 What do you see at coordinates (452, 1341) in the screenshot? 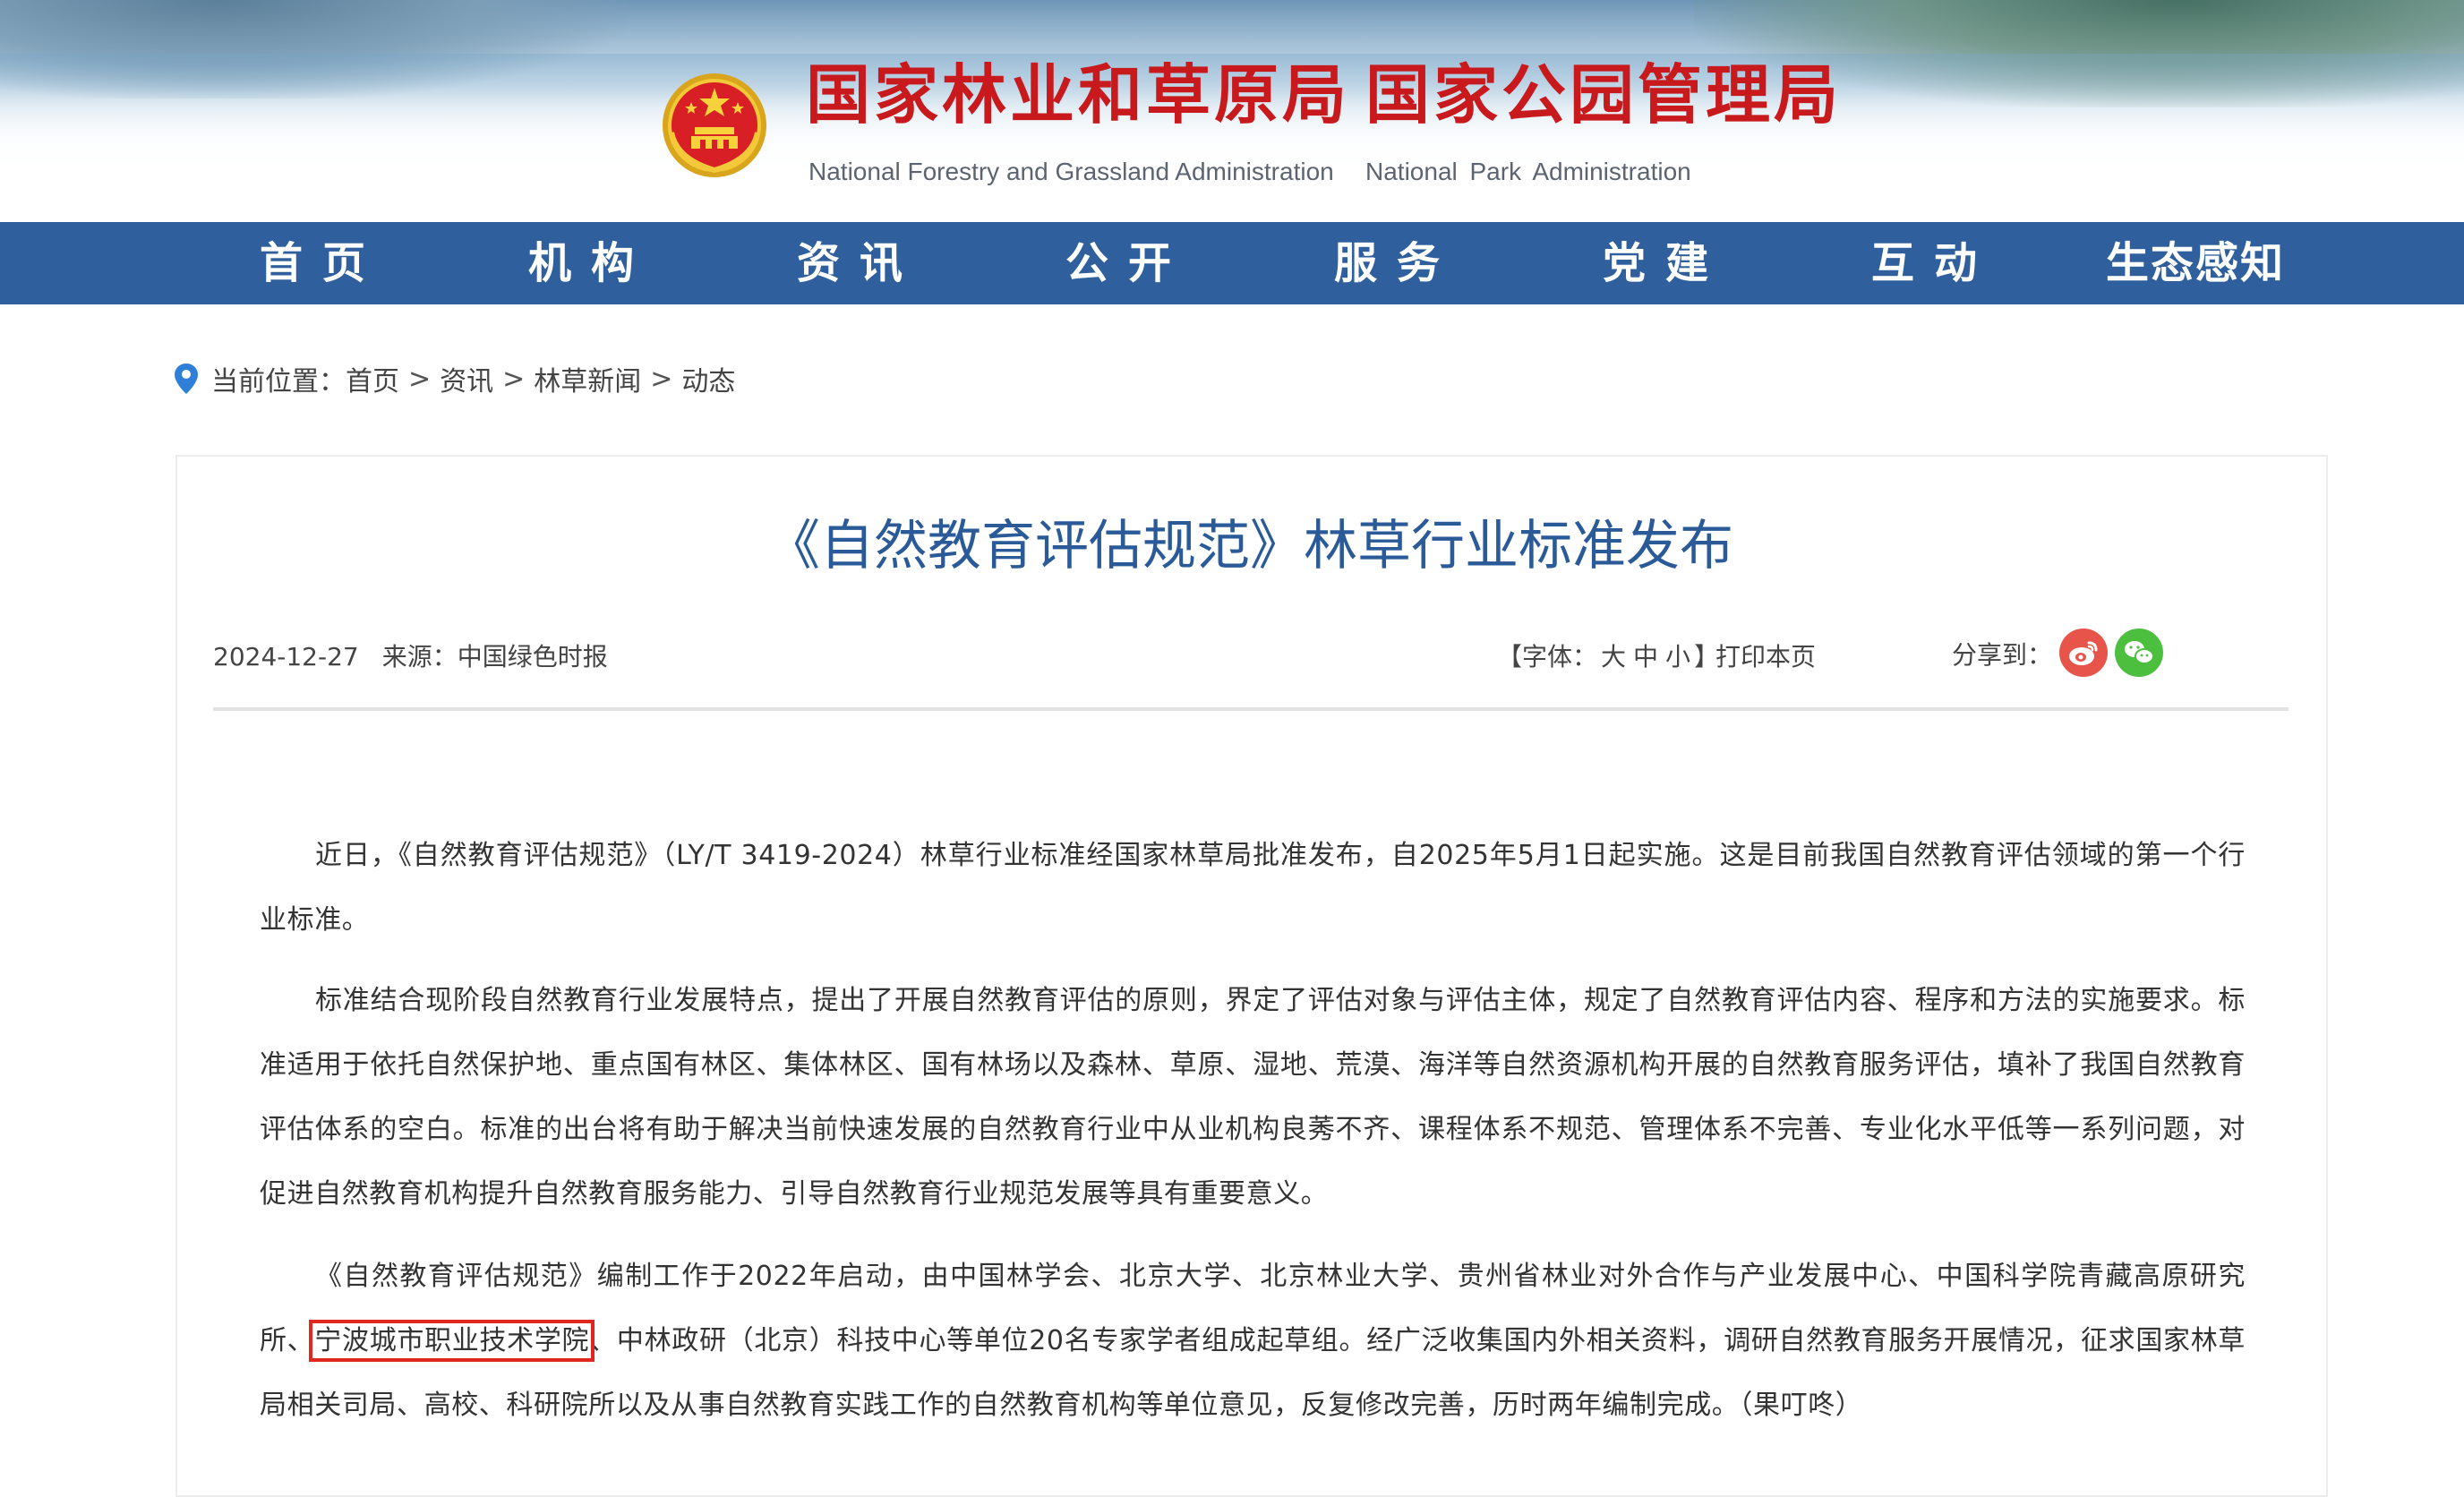
I see `highlighted-institution: 宁波城市职业技术学院` at bounding box center [452, 1341].